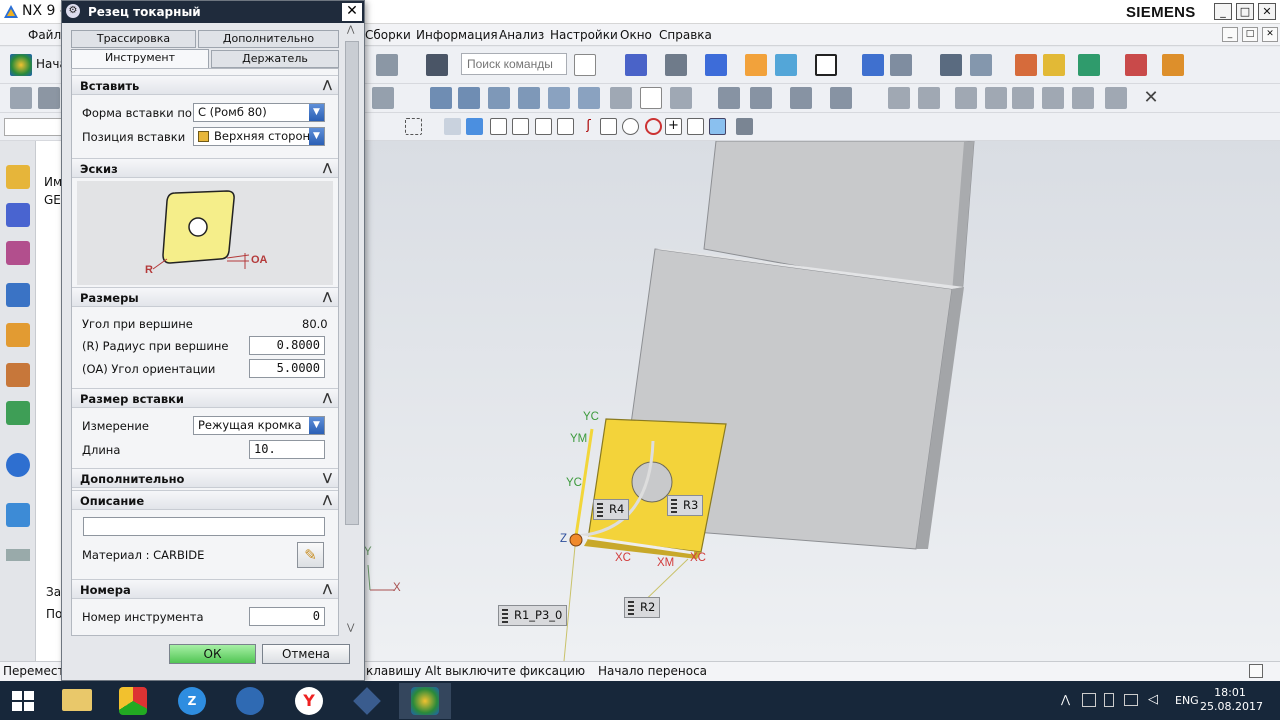 This screenshot has height=720, width=1280. Describe the element at coordinates (309, 701) in the screenshot. I see `yandex-browser-icon: Y` at that location.